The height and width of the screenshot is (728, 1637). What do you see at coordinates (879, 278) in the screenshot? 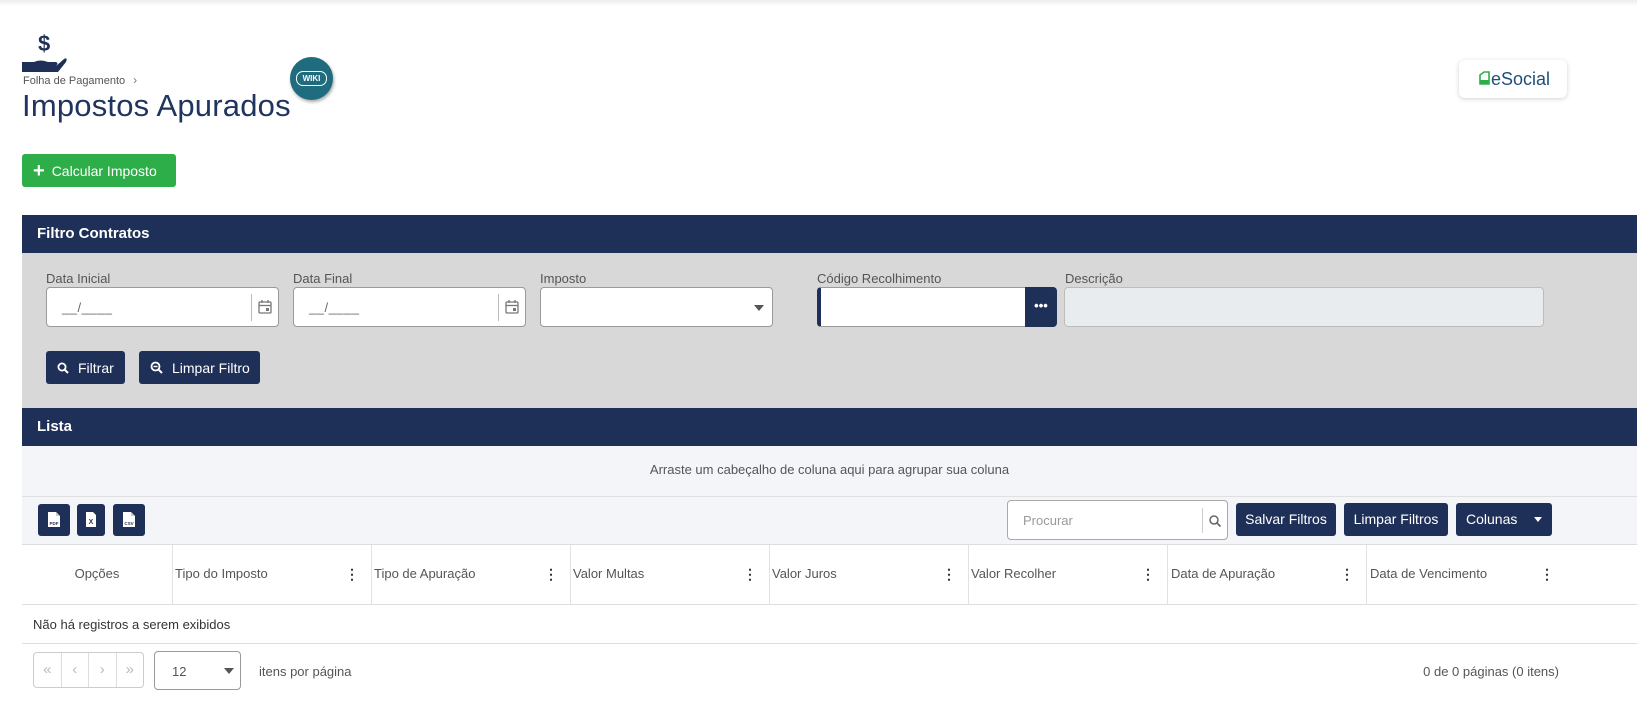
I see `codigo-recolhimento-label: Código Recolhimento` at bounding box center [879, 278].